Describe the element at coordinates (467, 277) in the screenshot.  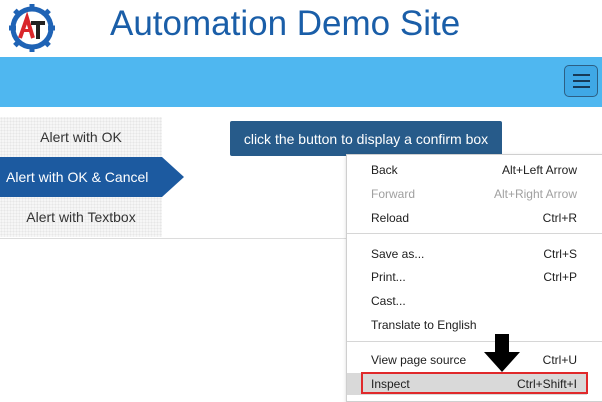
I see `menu-item-print: Print... Ctrl+P` at that location.